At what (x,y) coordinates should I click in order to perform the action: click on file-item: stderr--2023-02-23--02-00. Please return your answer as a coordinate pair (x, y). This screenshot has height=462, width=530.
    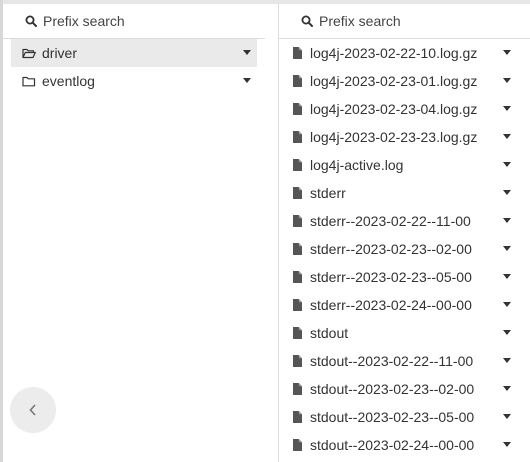
    Looking at the image, I should click on (404, 249).